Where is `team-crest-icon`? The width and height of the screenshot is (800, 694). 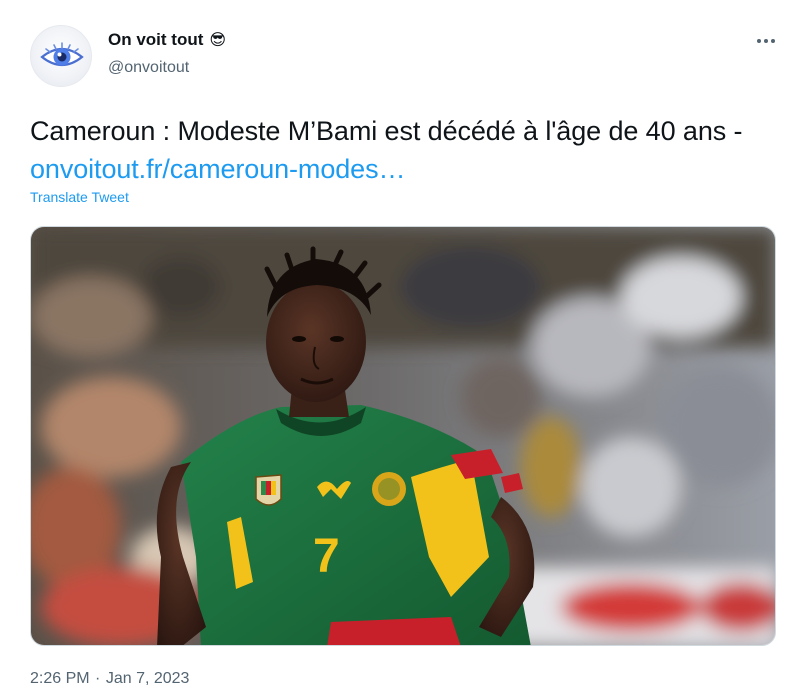
team-crest-icon is located at coordinates (268, 490).